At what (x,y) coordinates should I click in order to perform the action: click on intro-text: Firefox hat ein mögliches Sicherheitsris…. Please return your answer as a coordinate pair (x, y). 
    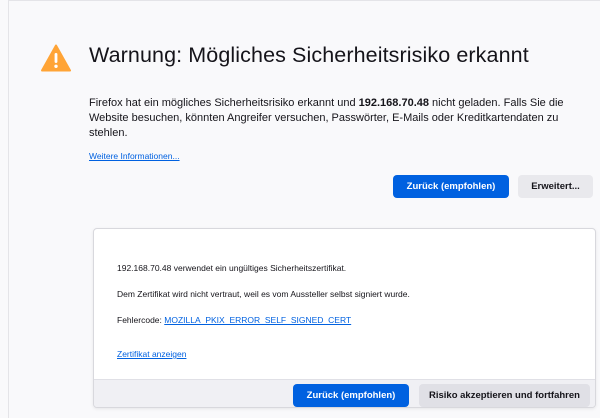
    Looking at the image, I should click on (341, 118).